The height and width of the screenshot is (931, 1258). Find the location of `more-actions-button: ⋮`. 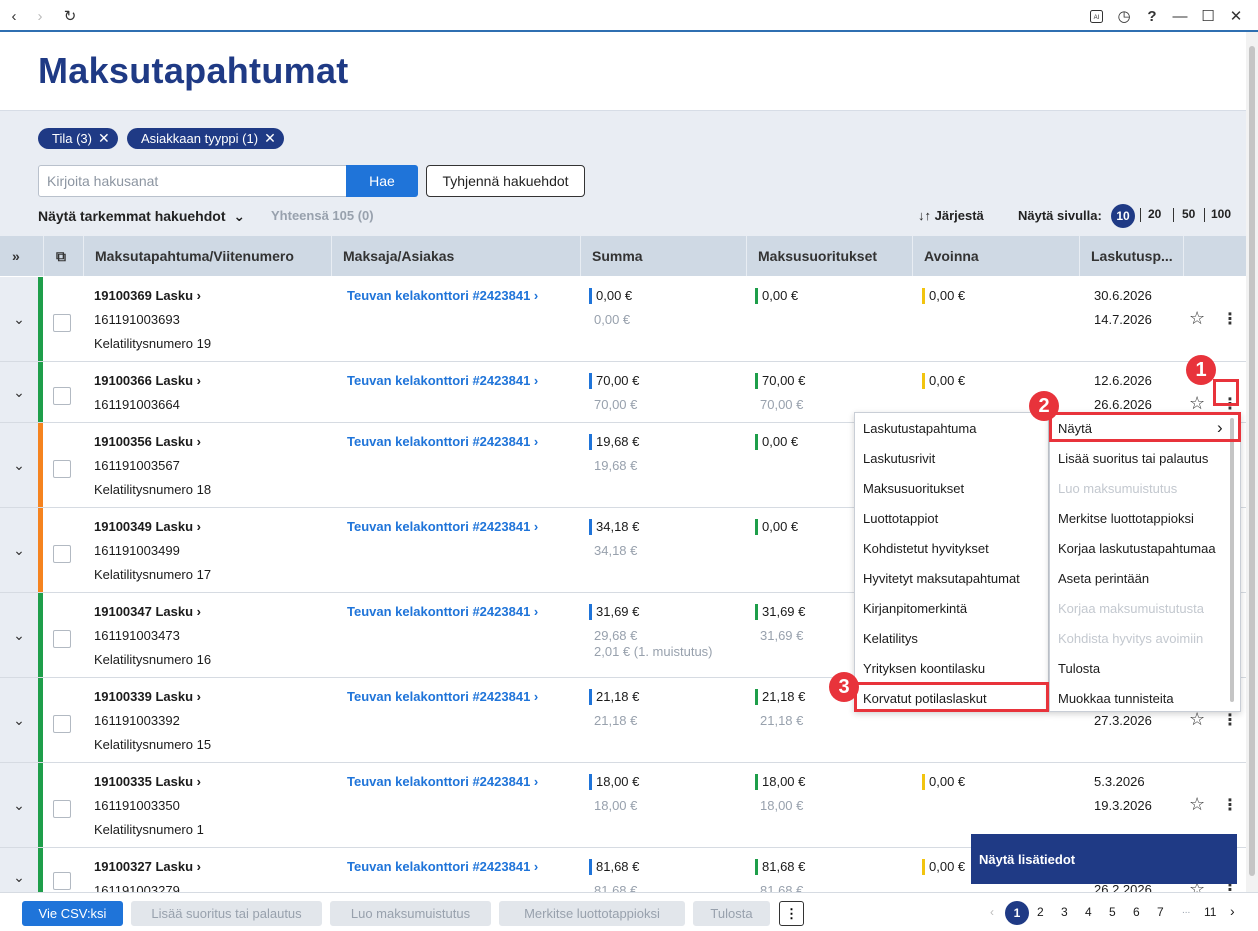

more-actions-button: ⋮ is located at coordinates (791, 913).